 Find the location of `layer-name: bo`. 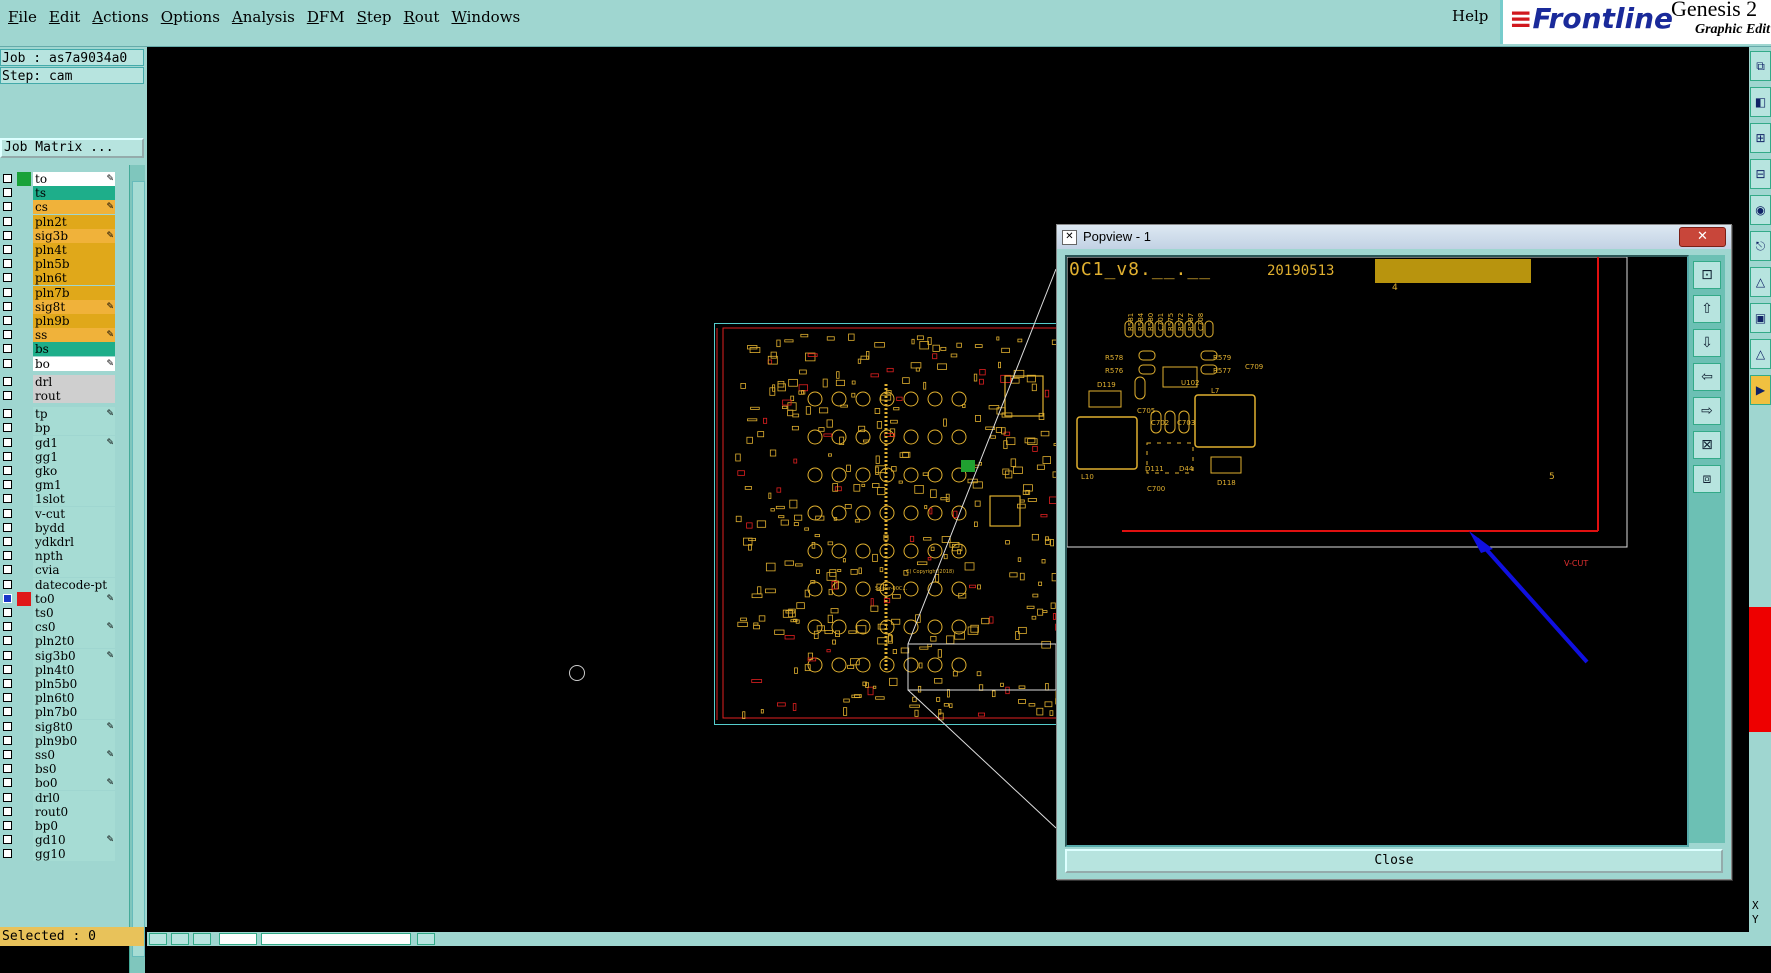

layer-name: bo is located at coordinates (74, 363).